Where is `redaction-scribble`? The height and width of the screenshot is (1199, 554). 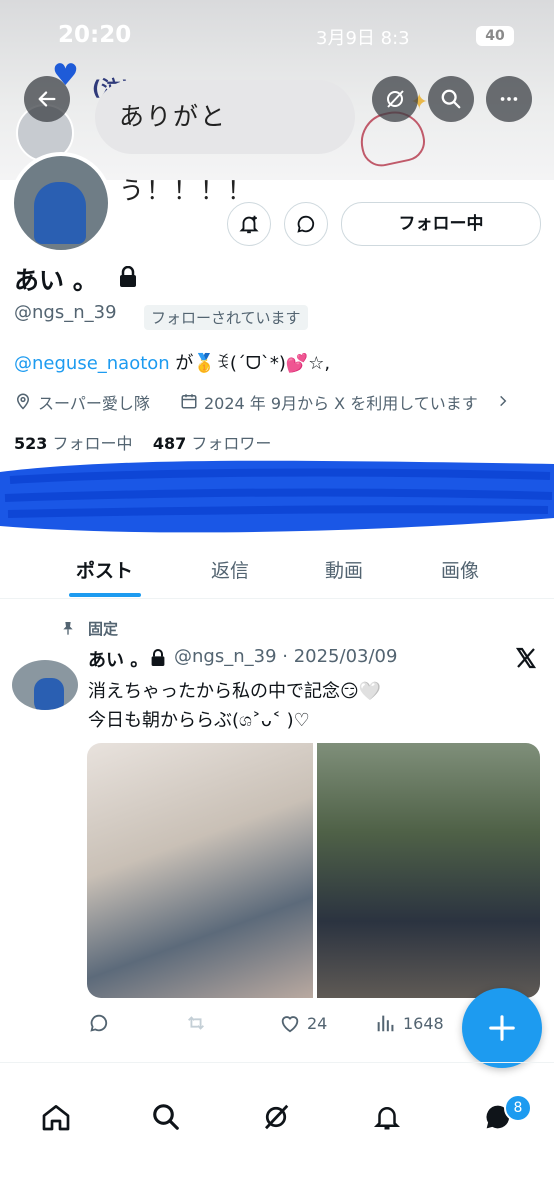
redaction-scribble is located at coordinates (277, 496).